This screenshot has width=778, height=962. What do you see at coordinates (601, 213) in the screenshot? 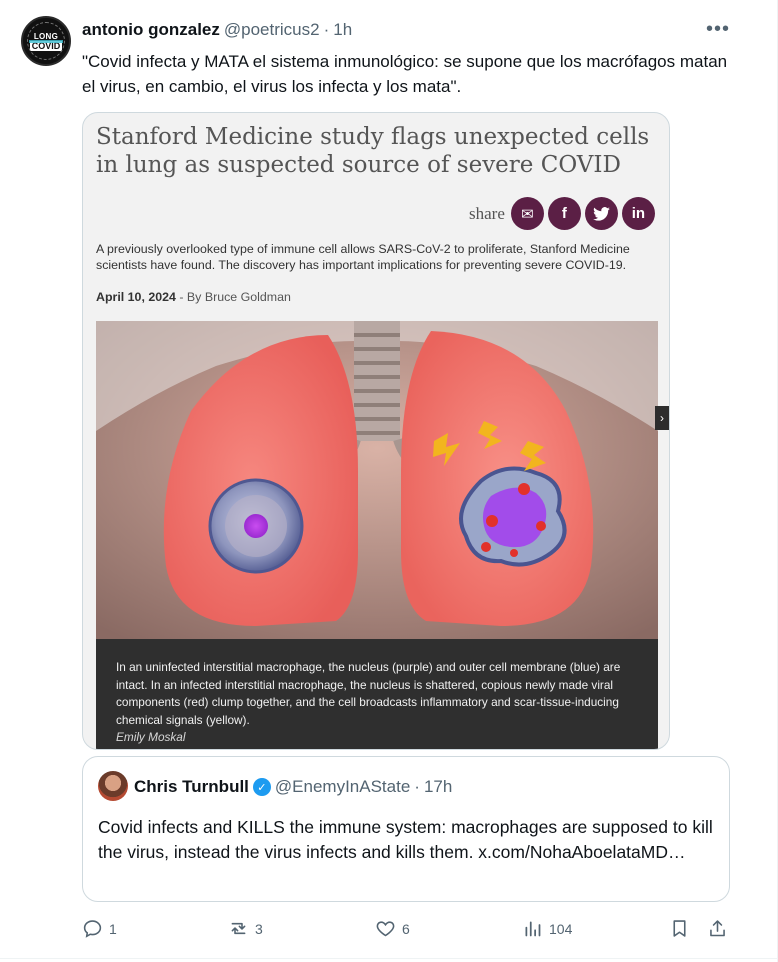
I see `twitter-icon` at bounding box center [601, 213].